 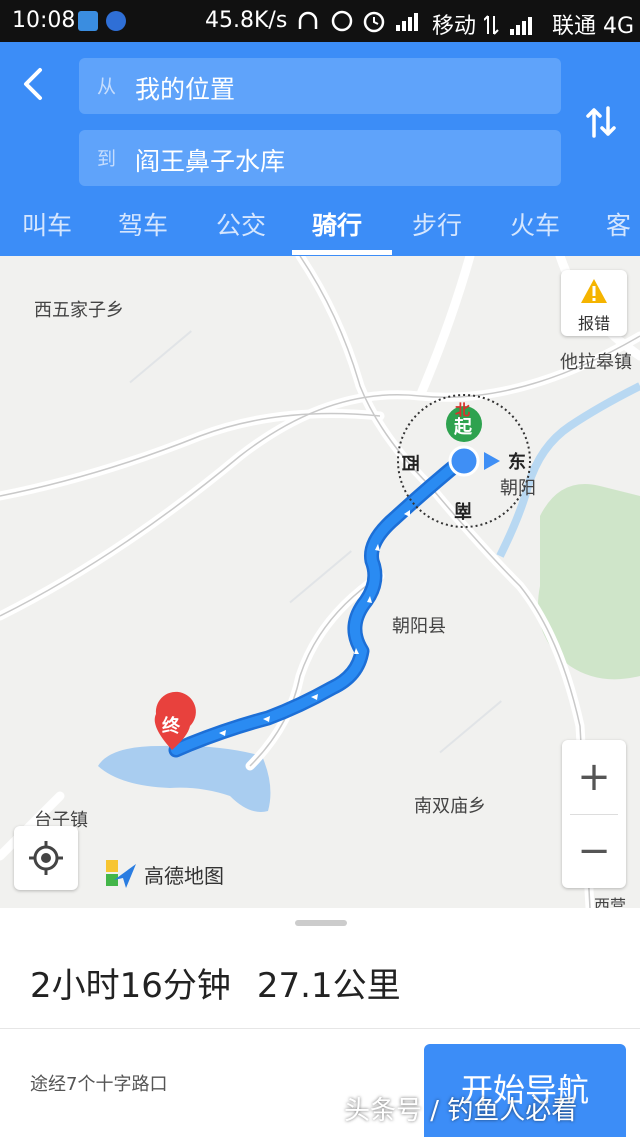 I want to click on amap-logo-text: 高德地图, so click(x=184, y=876).